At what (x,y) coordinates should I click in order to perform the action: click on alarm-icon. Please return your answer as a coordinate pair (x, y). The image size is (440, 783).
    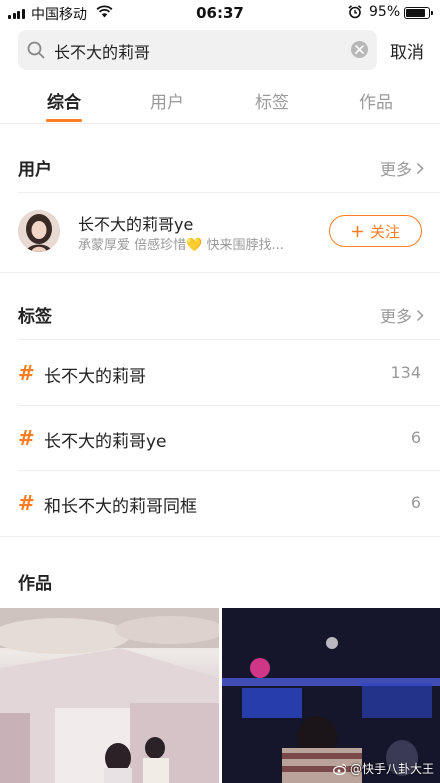
    Looking at the image, I should click on (355, 14).